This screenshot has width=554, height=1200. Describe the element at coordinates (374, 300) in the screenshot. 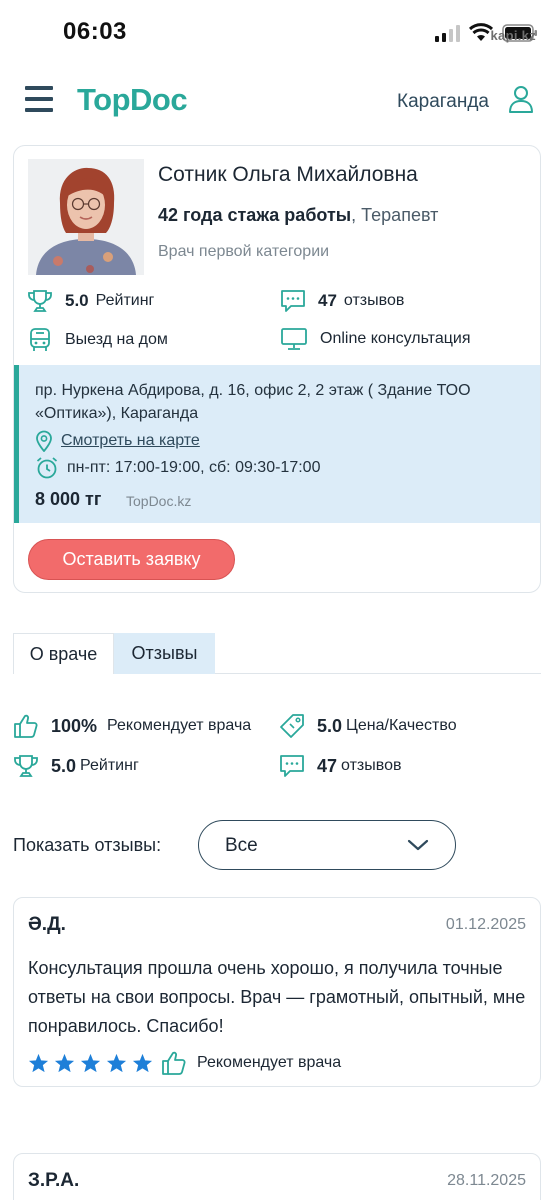

I see `reviews-label: отзывов` at that location.